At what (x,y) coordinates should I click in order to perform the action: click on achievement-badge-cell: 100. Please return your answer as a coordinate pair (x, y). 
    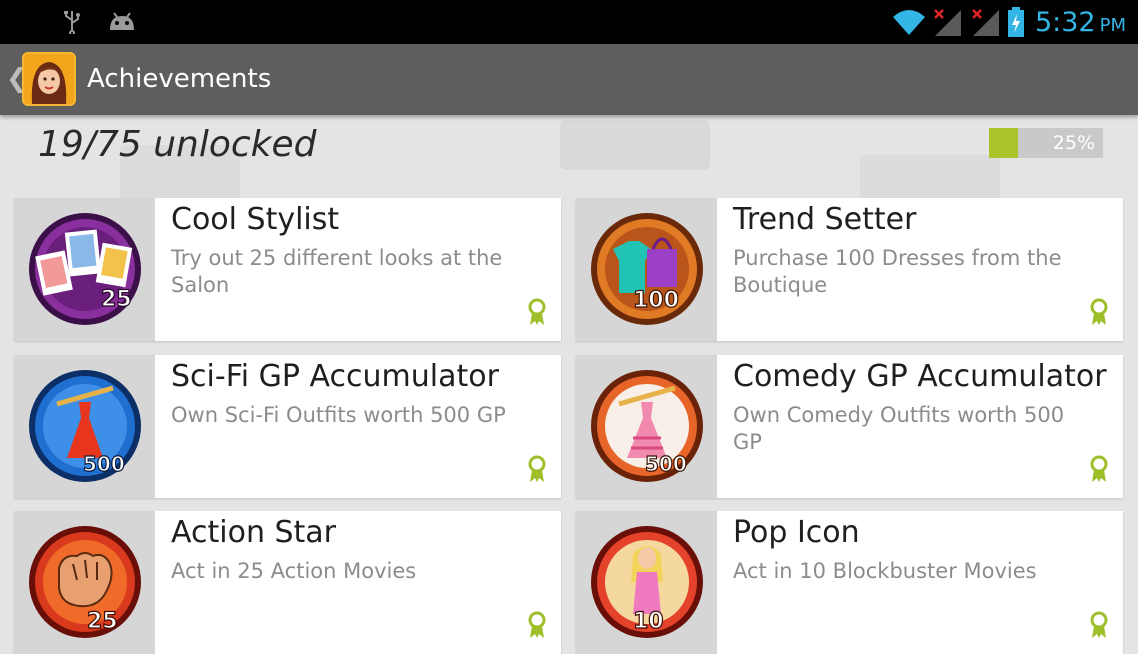
    Looking at the image, I should click on (646, 269).